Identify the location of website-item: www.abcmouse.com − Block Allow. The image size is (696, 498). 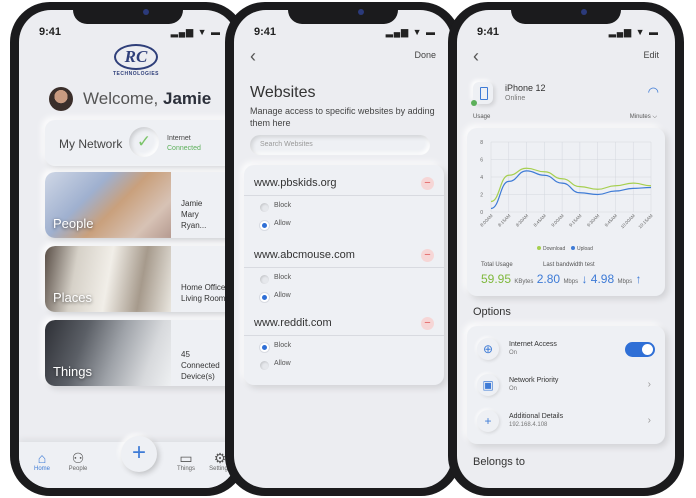
(344, 276).